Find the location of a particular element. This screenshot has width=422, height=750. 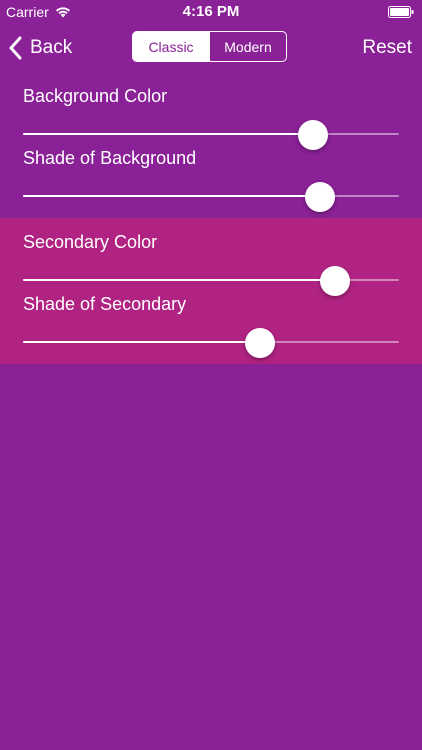

navigation-bar: Back Classic Modern Reset is located at coordinates (211, 48).